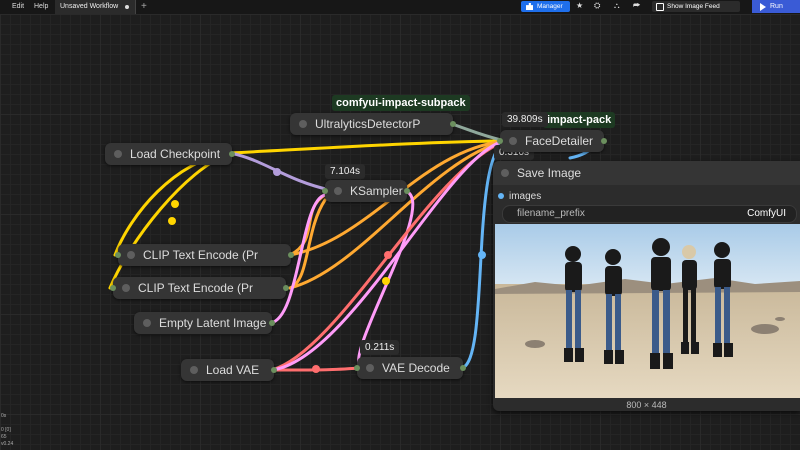 The height and width of the screenshot is (450, 800). Describe the element at coordinates (549, 173) in the screenshot. I see `node-title: Save Image` at that location.